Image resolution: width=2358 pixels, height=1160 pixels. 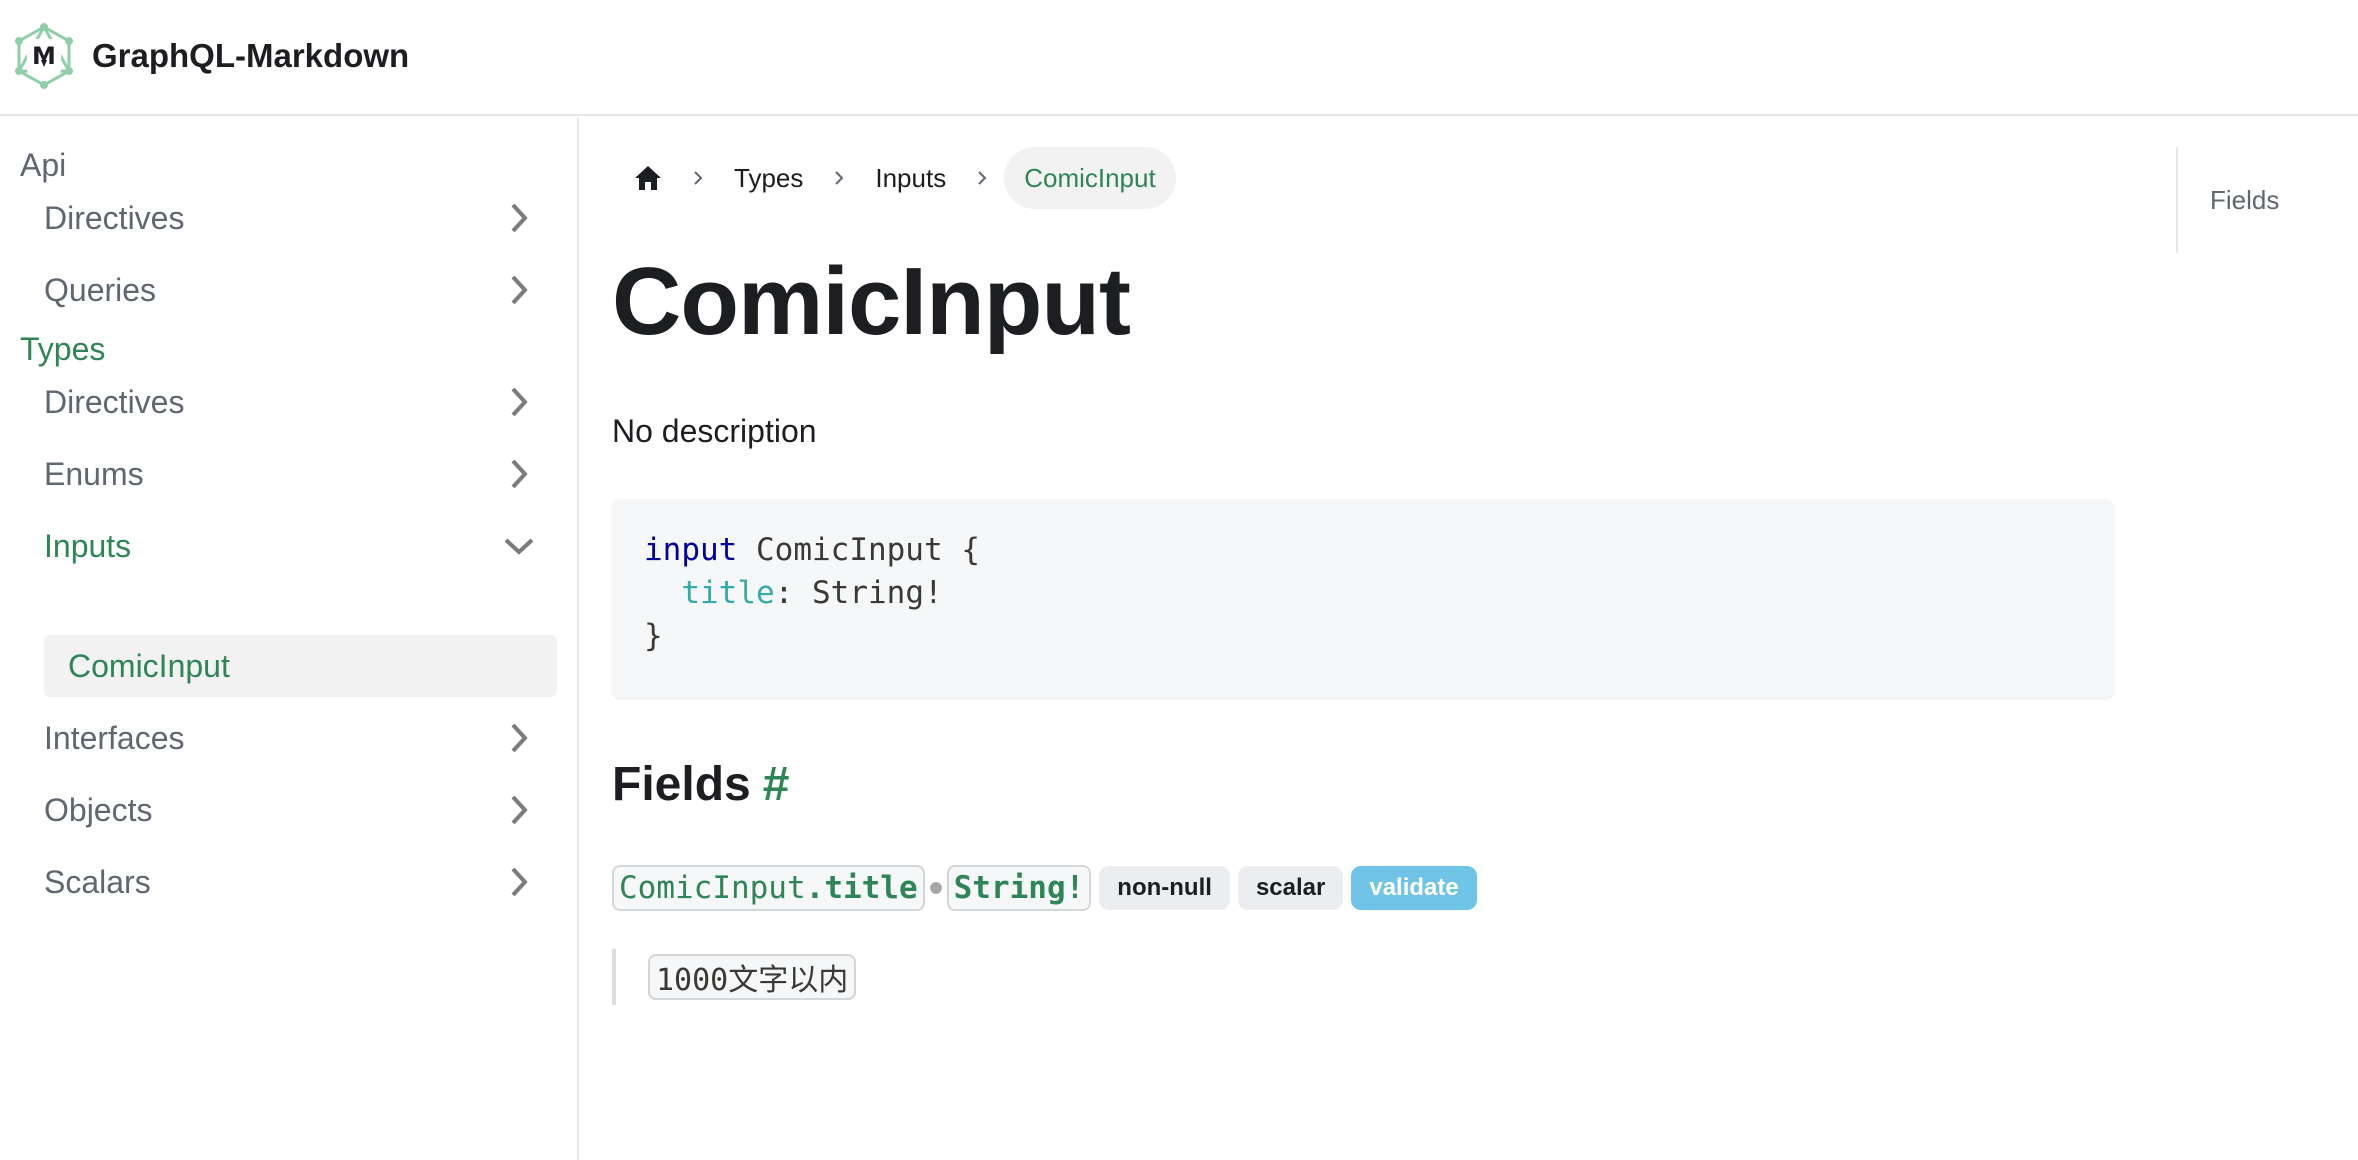 What do you see at coordinates (691, 550) in the screenshot?
I see `code-keyword: input` at bounding box center [691, 550].